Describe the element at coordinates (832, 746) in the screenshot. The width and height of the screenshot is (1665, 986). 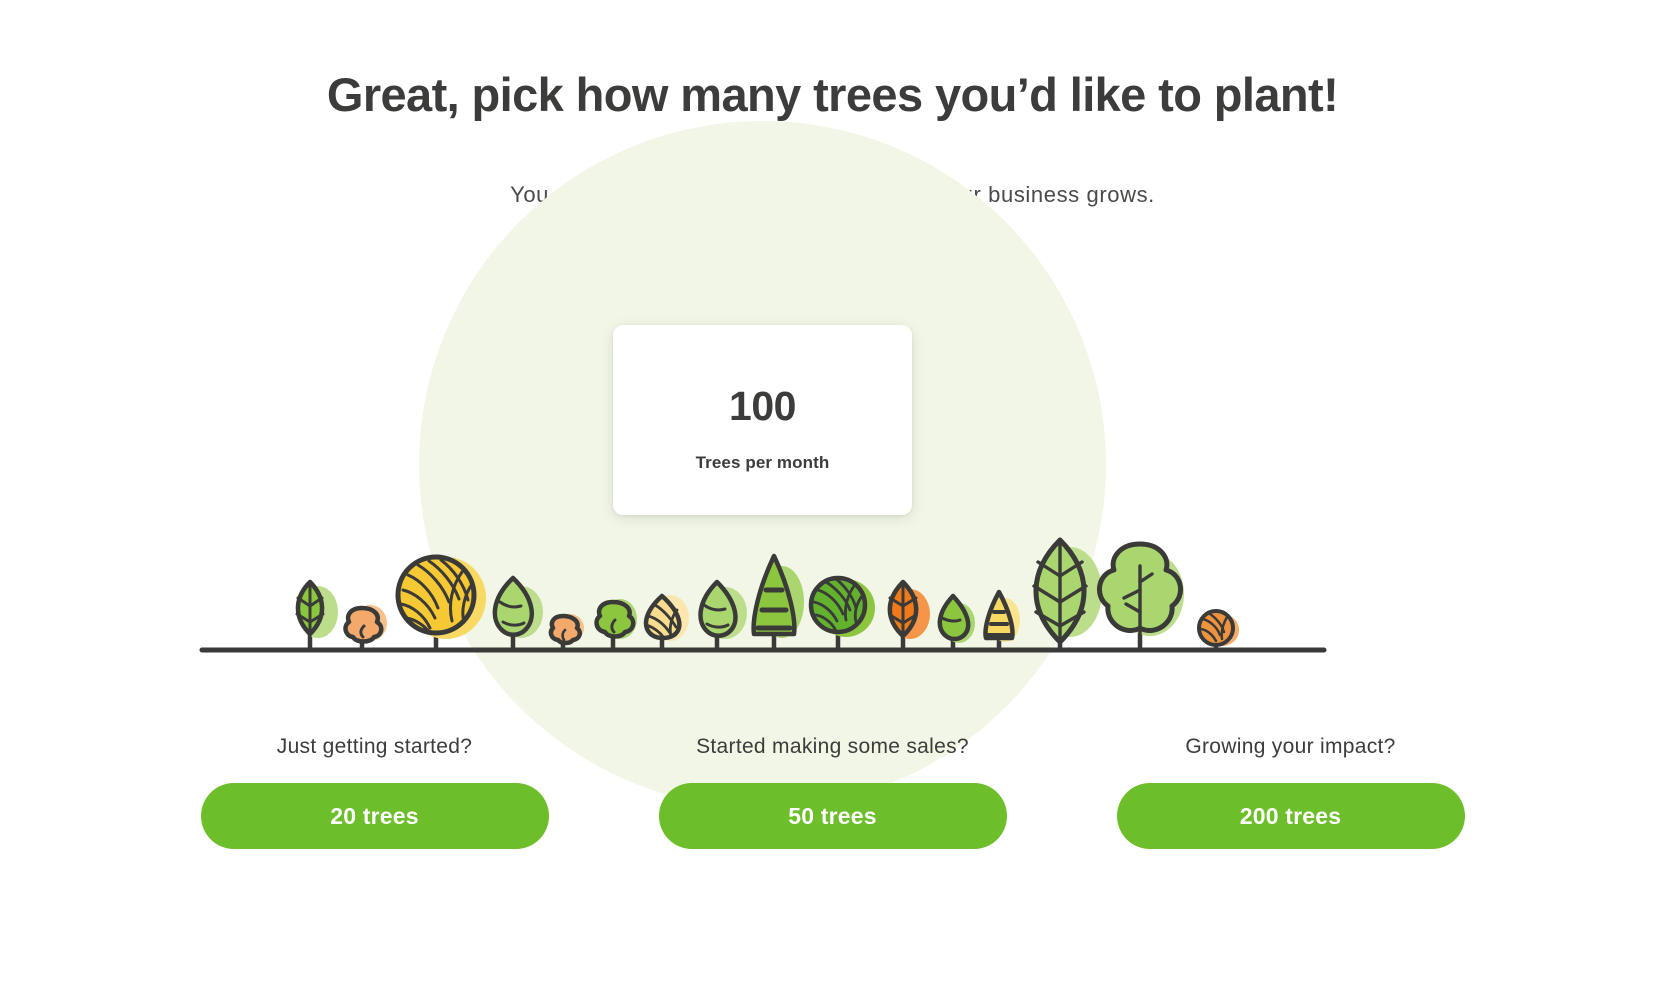
I see `preset-option-2-label: Started making some sales?` at that location.